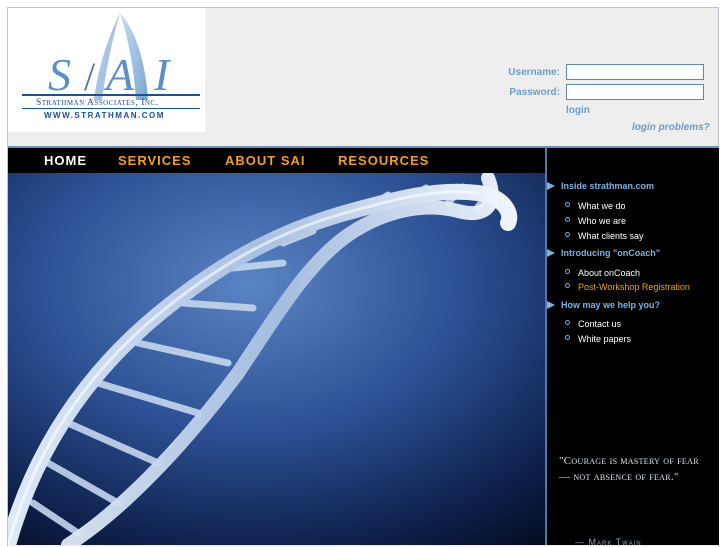 The width and height of the screenshot is (727, 547). I want to click on section-how-may-we-help: How may we help you?, so click(603, 305).